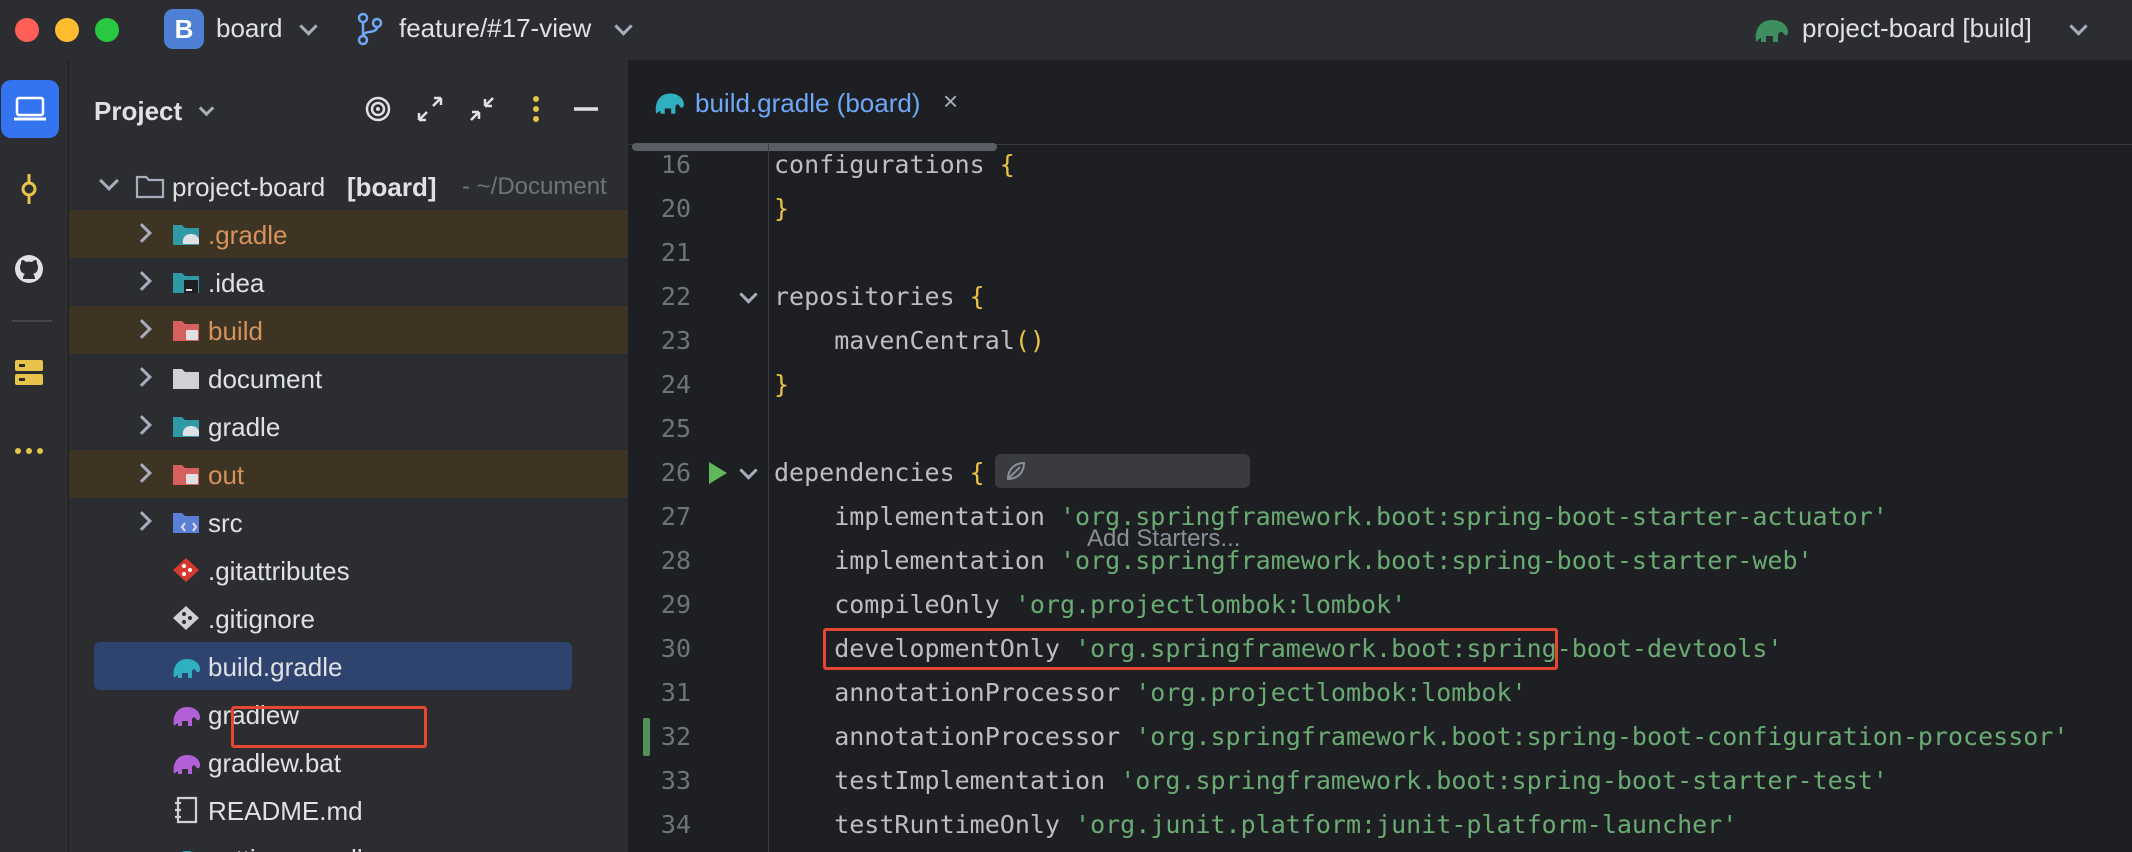 This screenshot has width=2132, height=852. What do you see at coordinates (675, 560) in the screenshot?
I see `line-number: 28` at bounding box center [675, 560].